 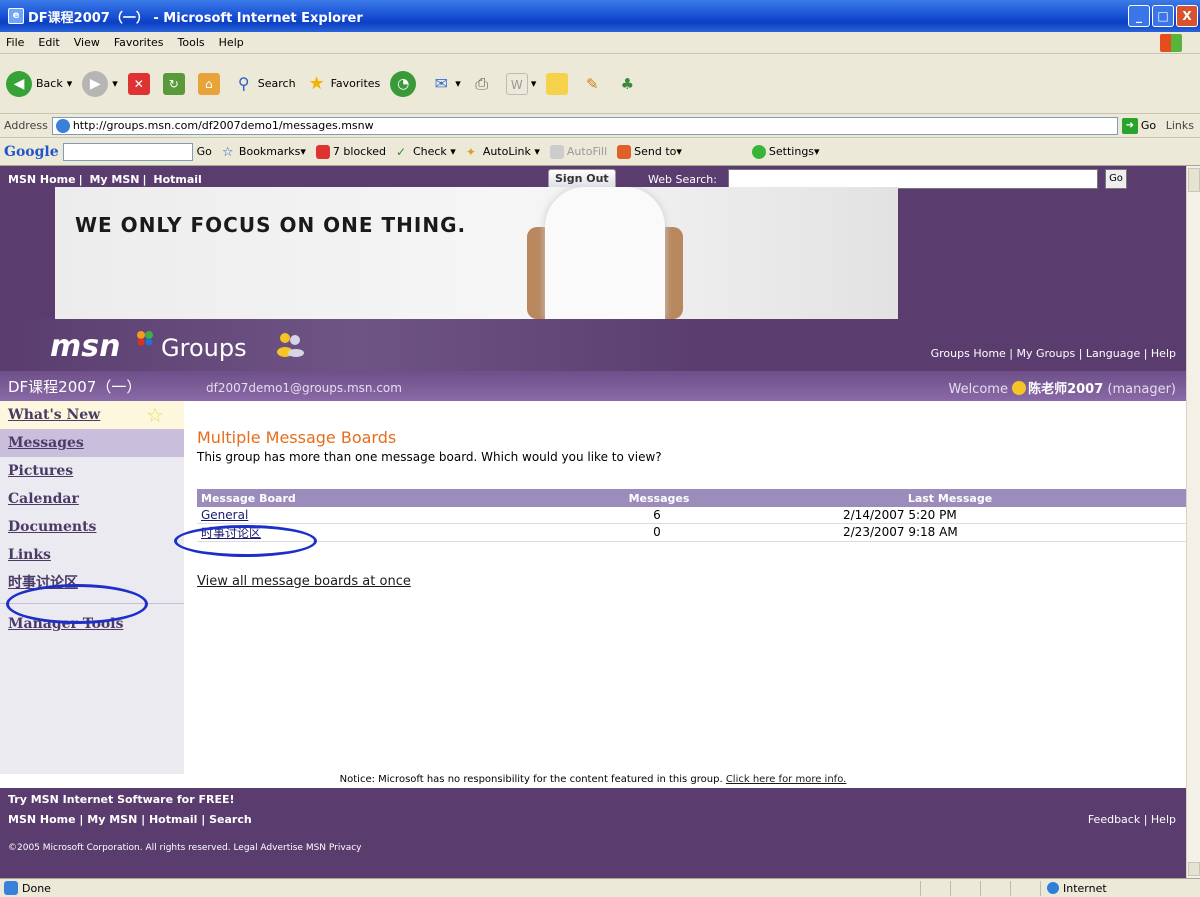 I want to click on board-link-general: General, so click(x=224, y=515).